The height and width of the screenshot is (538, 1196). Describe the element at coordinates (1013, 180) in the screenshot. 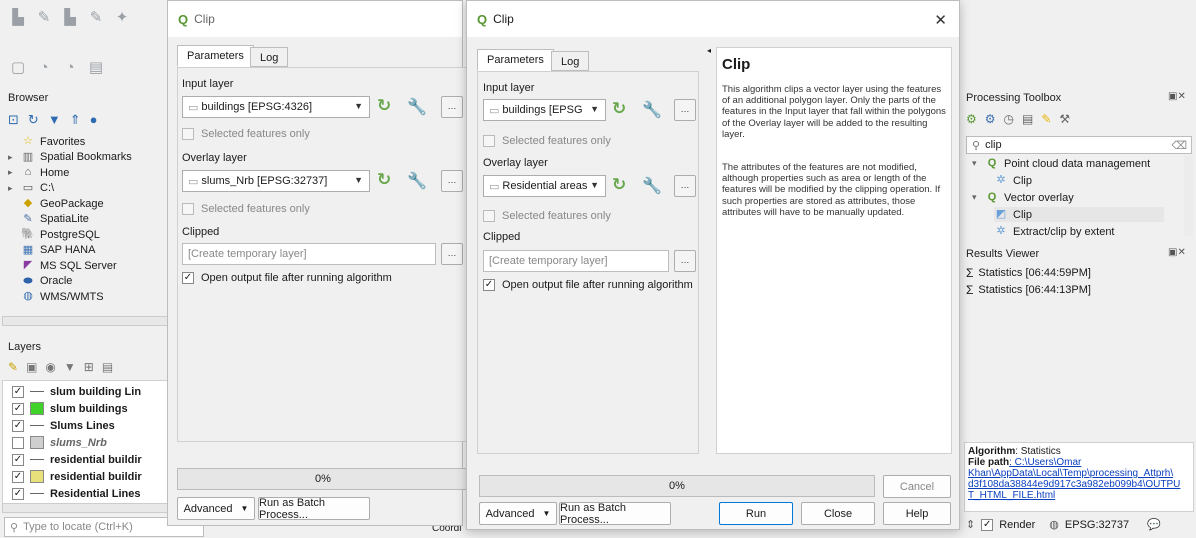

I see `toolbox-item: ✲ Clip` at that location.